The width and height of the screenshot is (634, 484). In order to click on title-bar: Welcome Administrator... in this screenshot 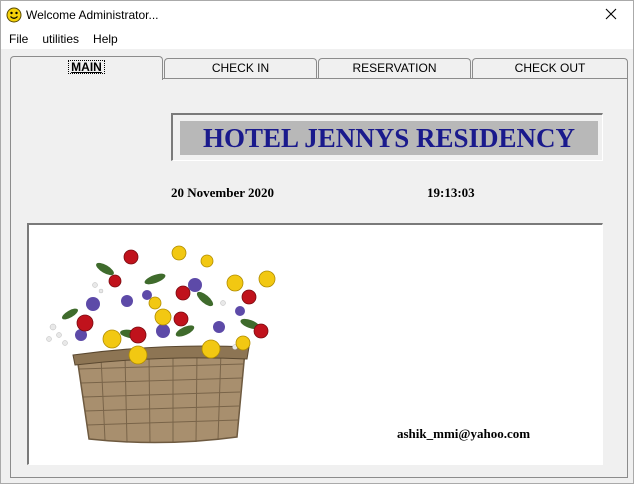, I will do `click(317, 15)`.